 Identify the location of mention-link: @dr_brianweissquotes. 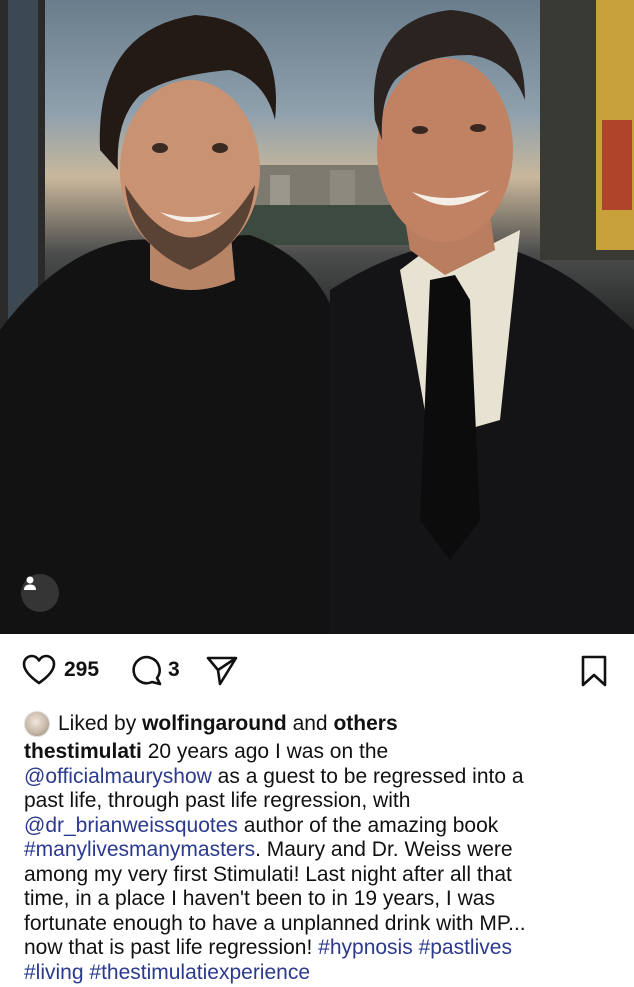
(131, 825).